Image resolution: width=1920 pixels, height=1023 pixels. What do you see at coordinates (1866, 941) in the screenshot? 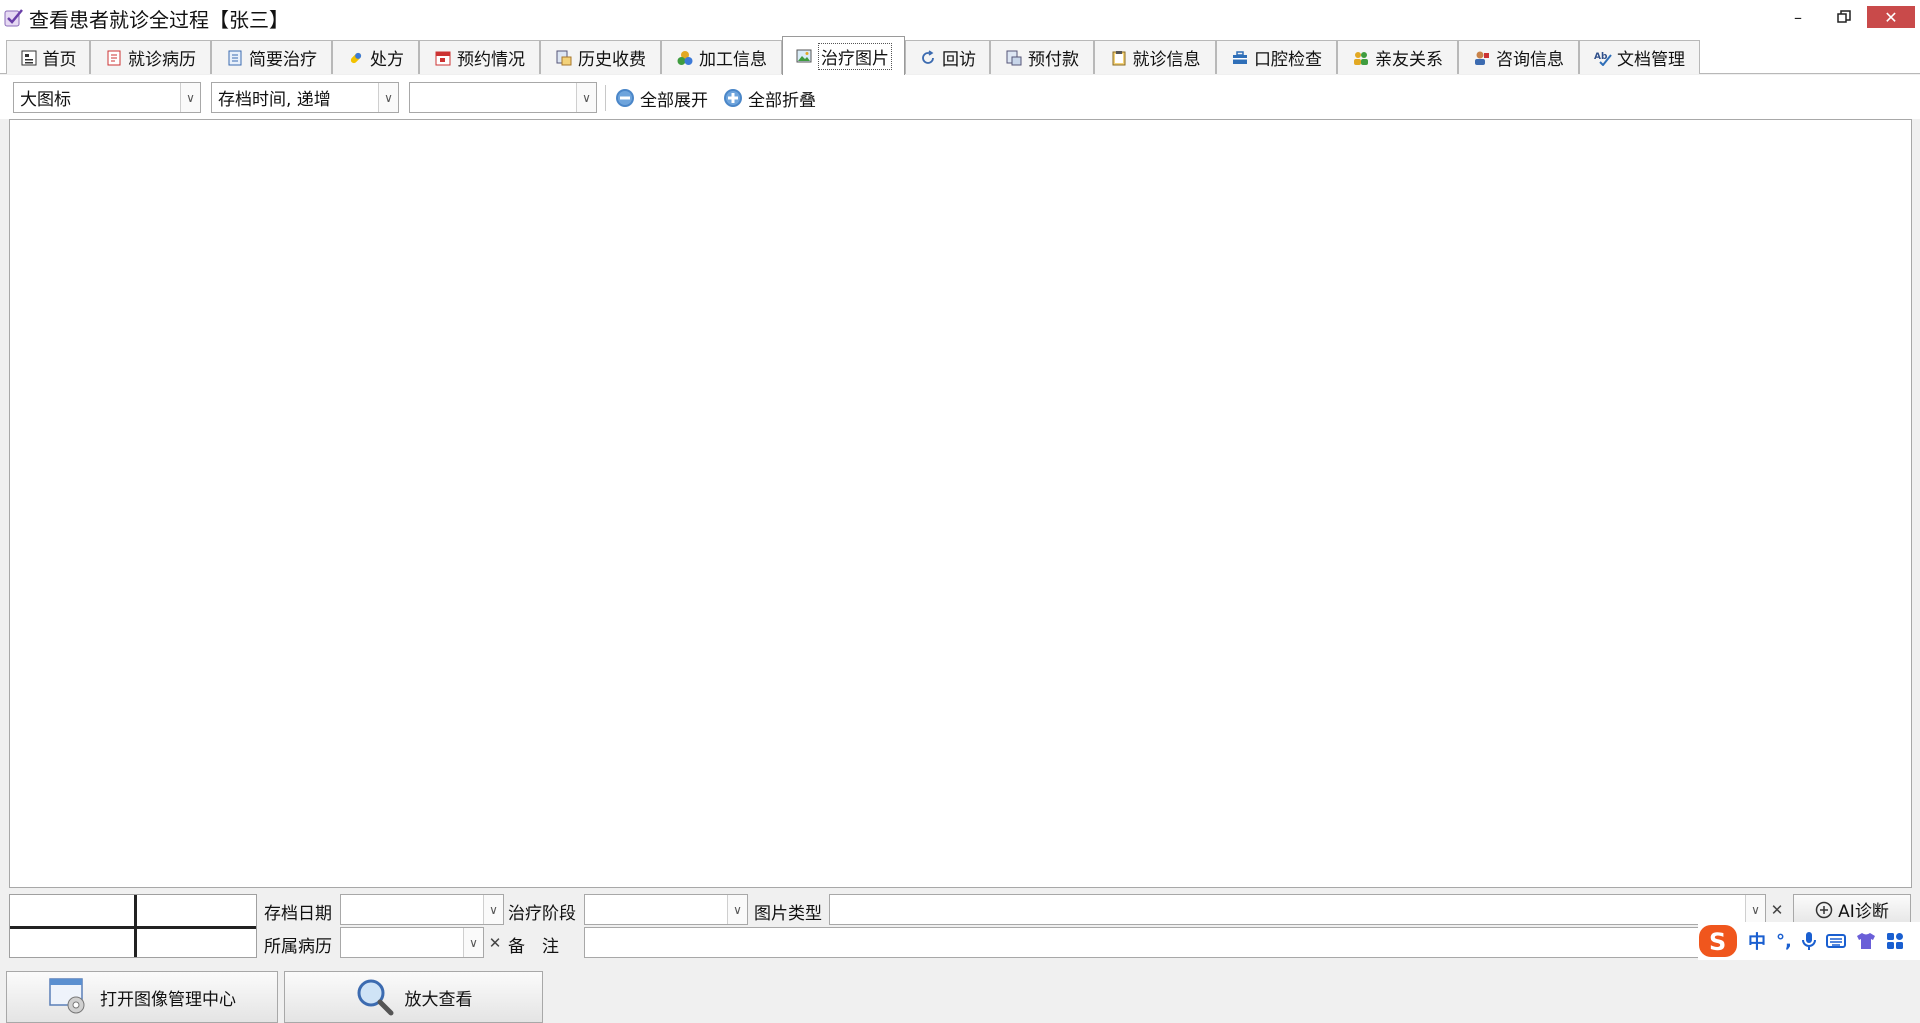
I see `skin-shirt-icon` at bounding box center [1866, 941].